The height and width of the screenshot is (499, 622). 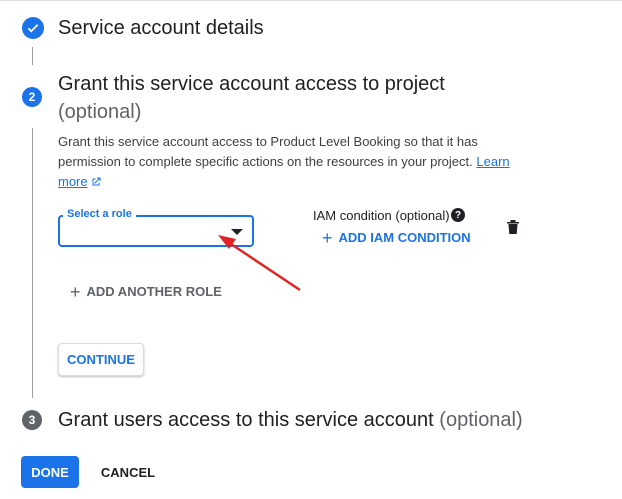 I want to click on add-iam-condition-button: + ADD IAM CONDITION, so click(x=396, y=237).